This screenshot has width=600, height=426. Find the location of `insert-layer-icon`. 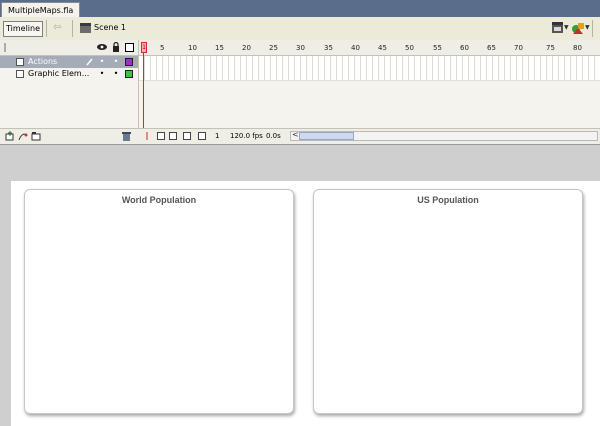

insert-layer-icon is located at coordinates (10, 136).